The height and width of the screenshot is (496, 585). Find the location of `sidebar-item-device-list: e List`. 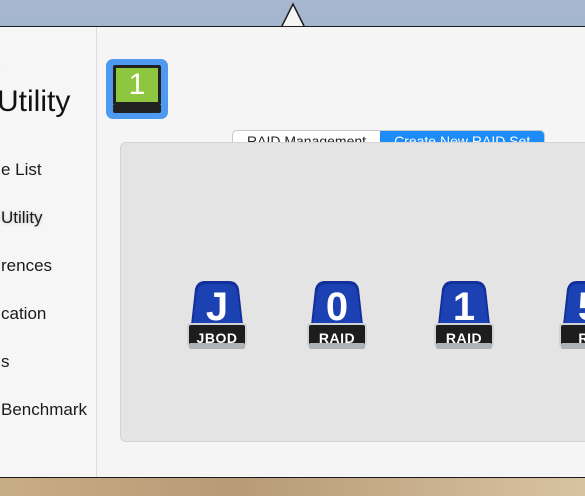

sidebar-item-device-list: e List is located at coordinates (21, 170).